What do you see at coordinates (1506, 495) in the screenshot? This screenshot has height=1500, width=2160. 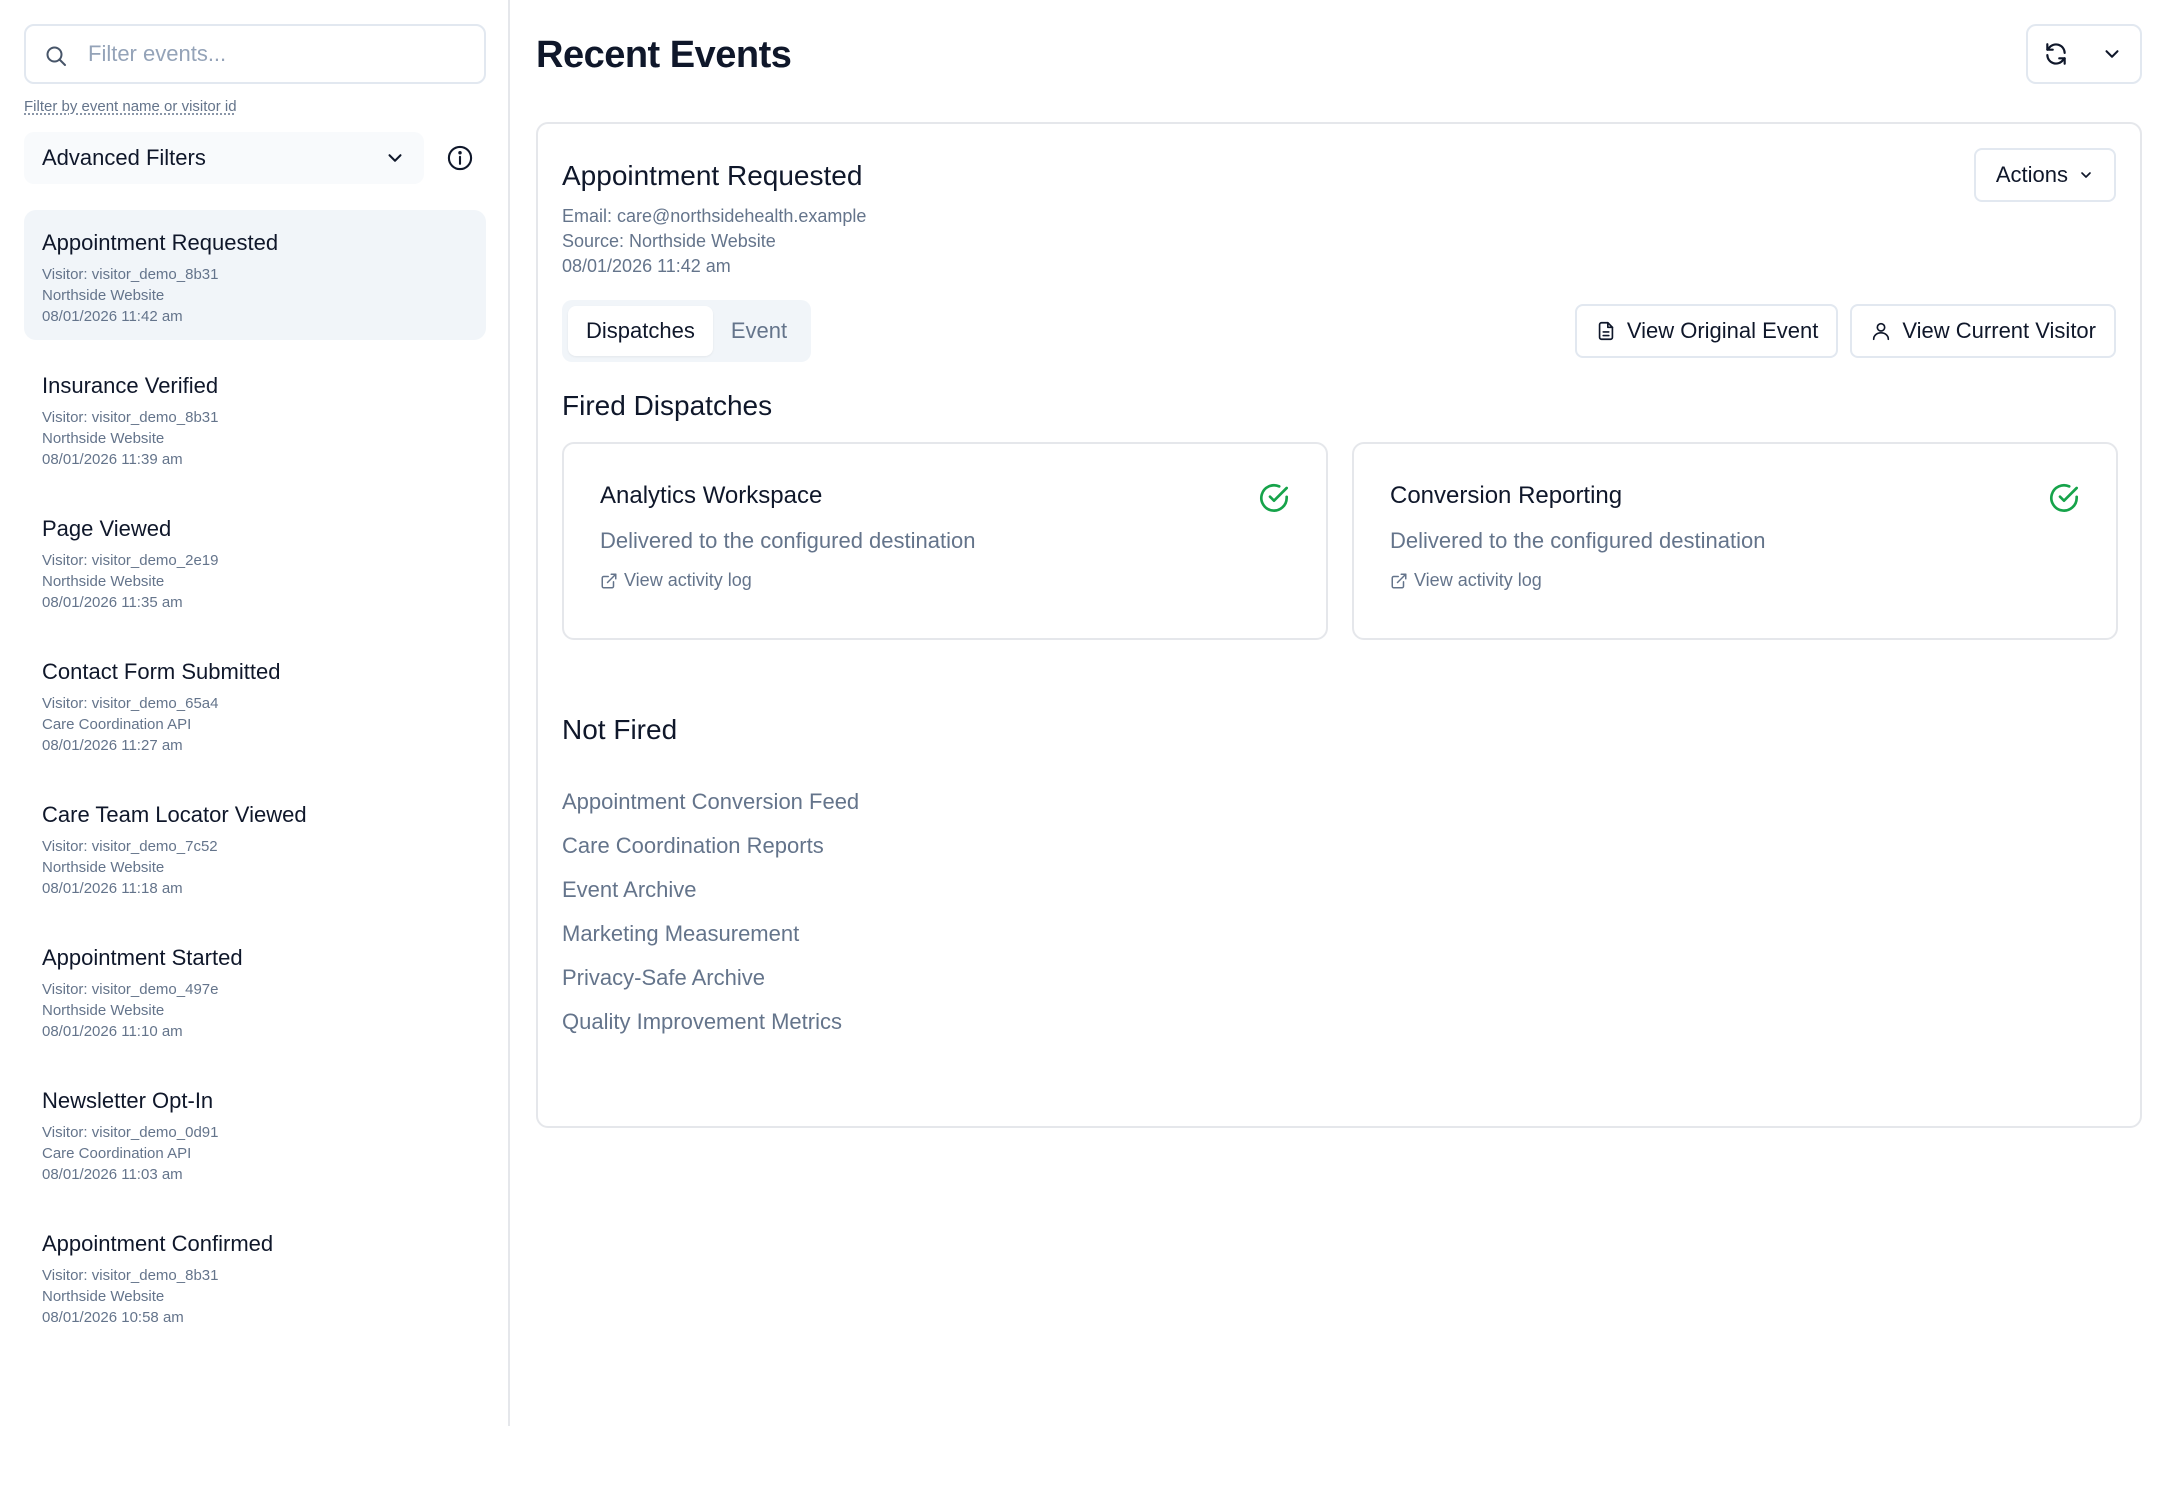 I see `dispatch-name: Conversion Reporting` at bounding box center [1506, 495].